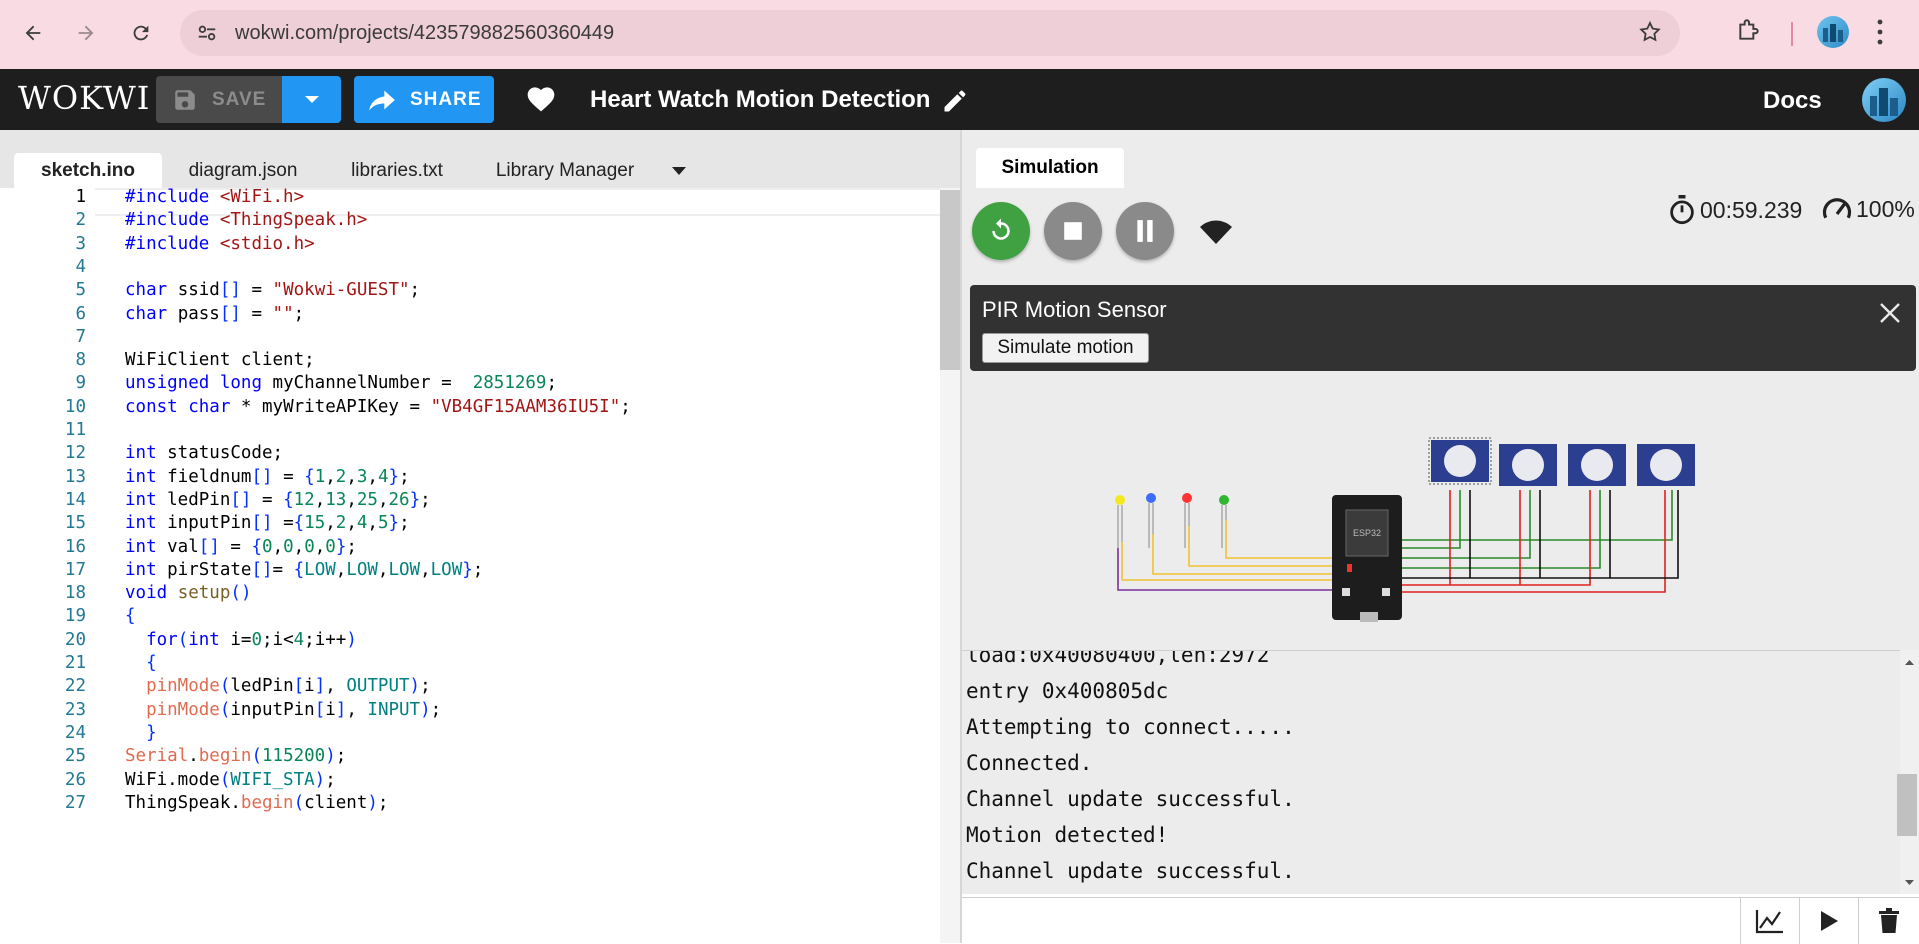 The height and width of the screenshot is (944, 1919). I want to click on address-bar: wokwi.com/projects/423579882560360449, so click(930, 33).